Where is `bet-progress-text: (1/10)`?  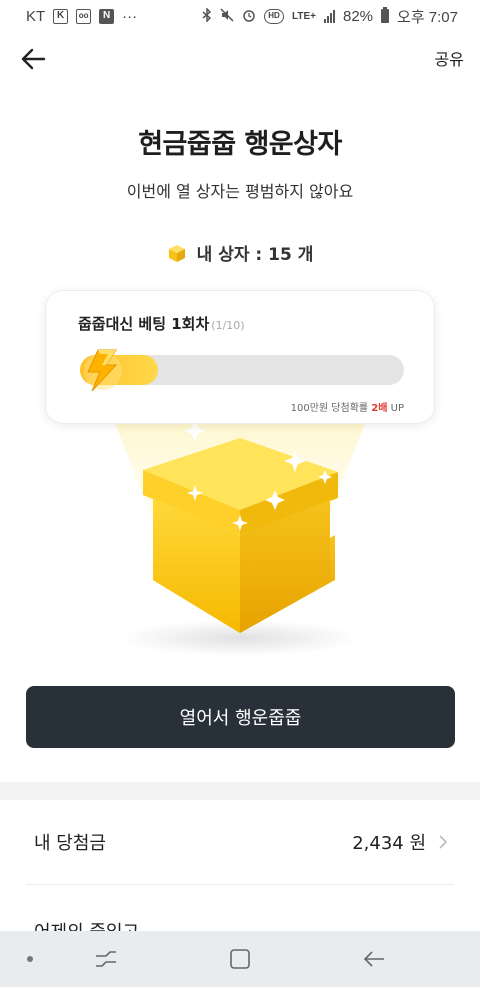
bet-progress-text: (1/10) is located at coordinates (228, 325).